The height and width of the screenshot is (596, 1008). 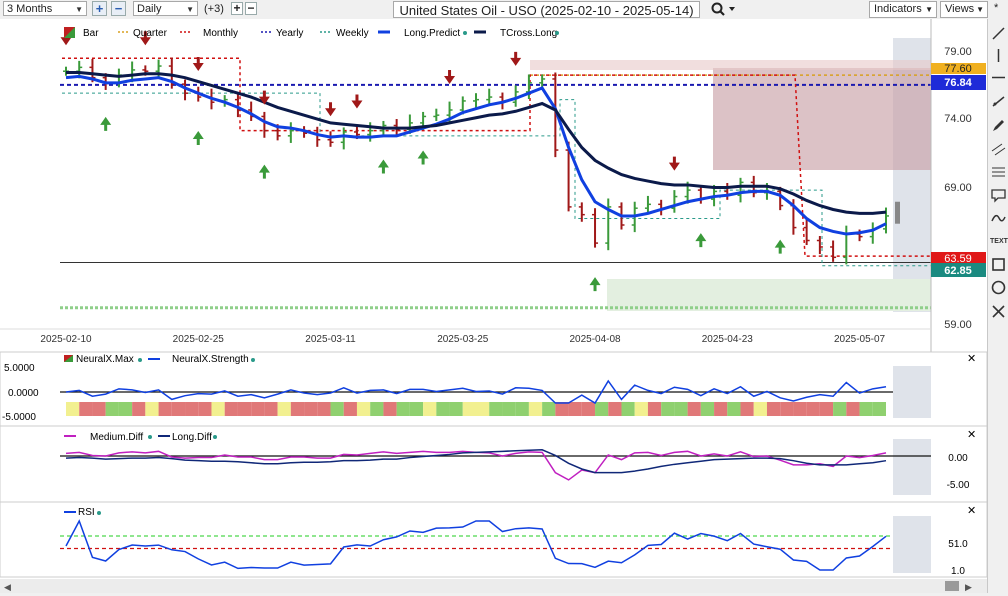 I want to click on legend-bar: Bar, so click(x=91, y=33).